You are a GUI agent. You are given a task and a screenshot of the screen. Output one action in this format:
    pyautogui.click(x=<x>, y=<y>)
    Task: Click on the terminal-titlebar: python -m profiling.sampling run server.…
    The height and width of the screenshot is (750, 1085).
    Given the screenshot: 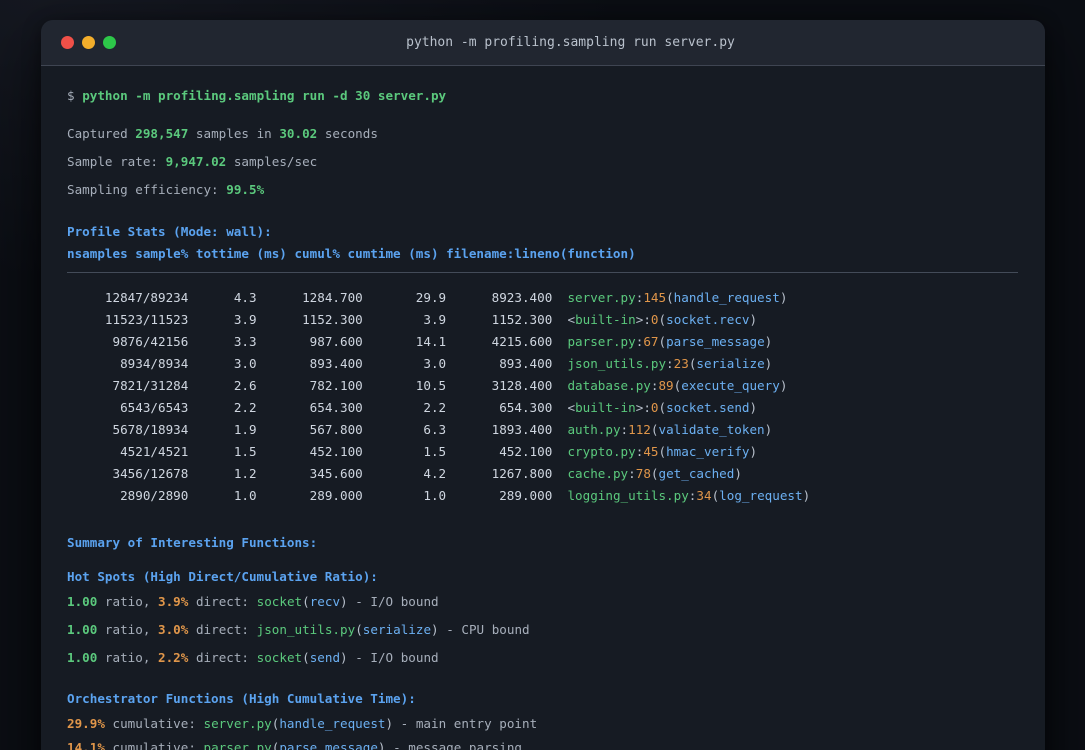 What is the action you would take?
    pyautogui.click(x=543, y=43)
    